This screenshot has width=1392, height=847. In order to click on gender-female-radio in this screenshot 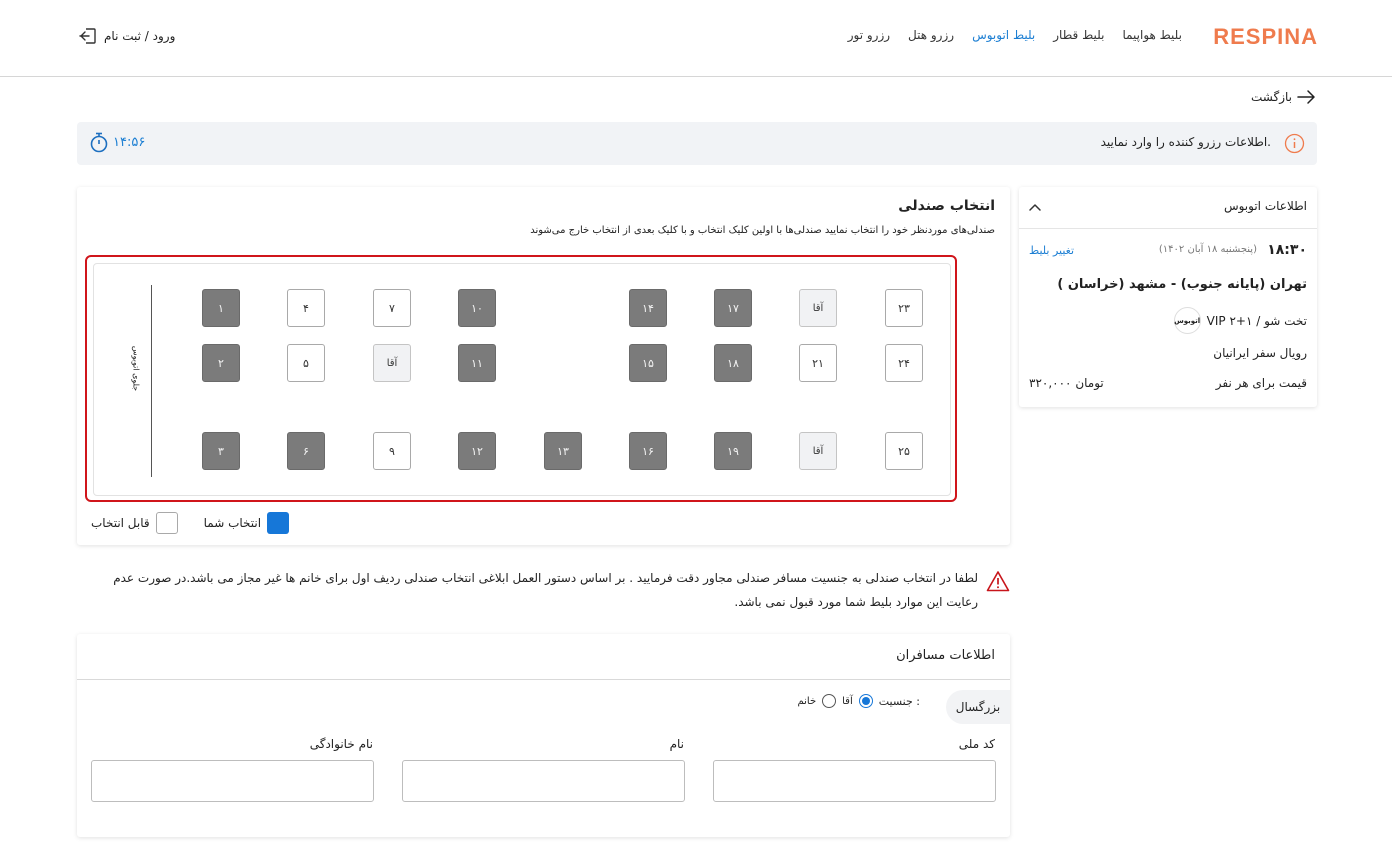, I will do `click(829, 701)`.